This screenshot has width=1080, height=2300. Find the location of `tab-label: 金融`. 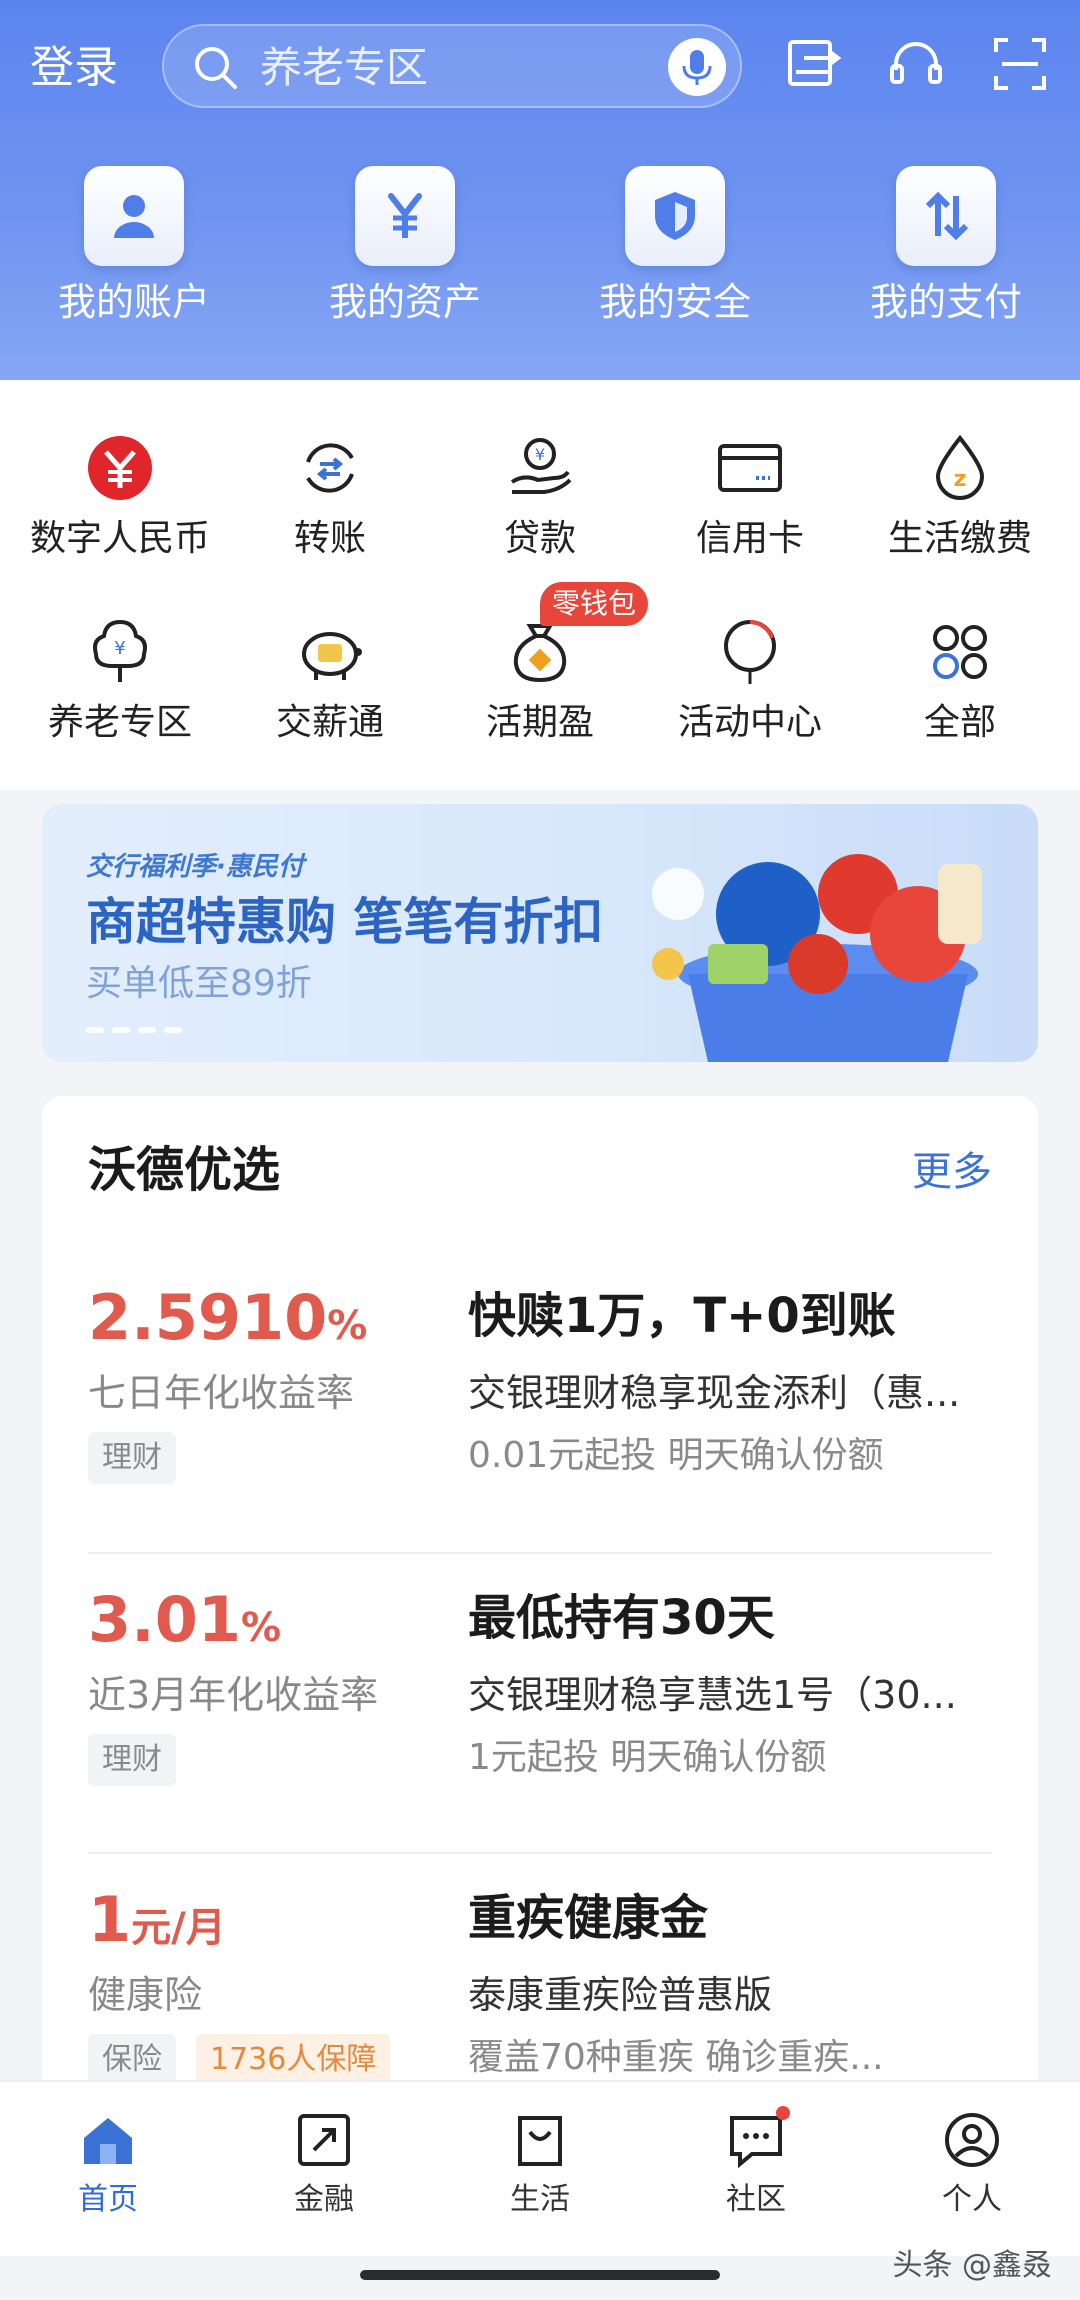

tab-label: 金融 is located at coordinates (324, 2199).